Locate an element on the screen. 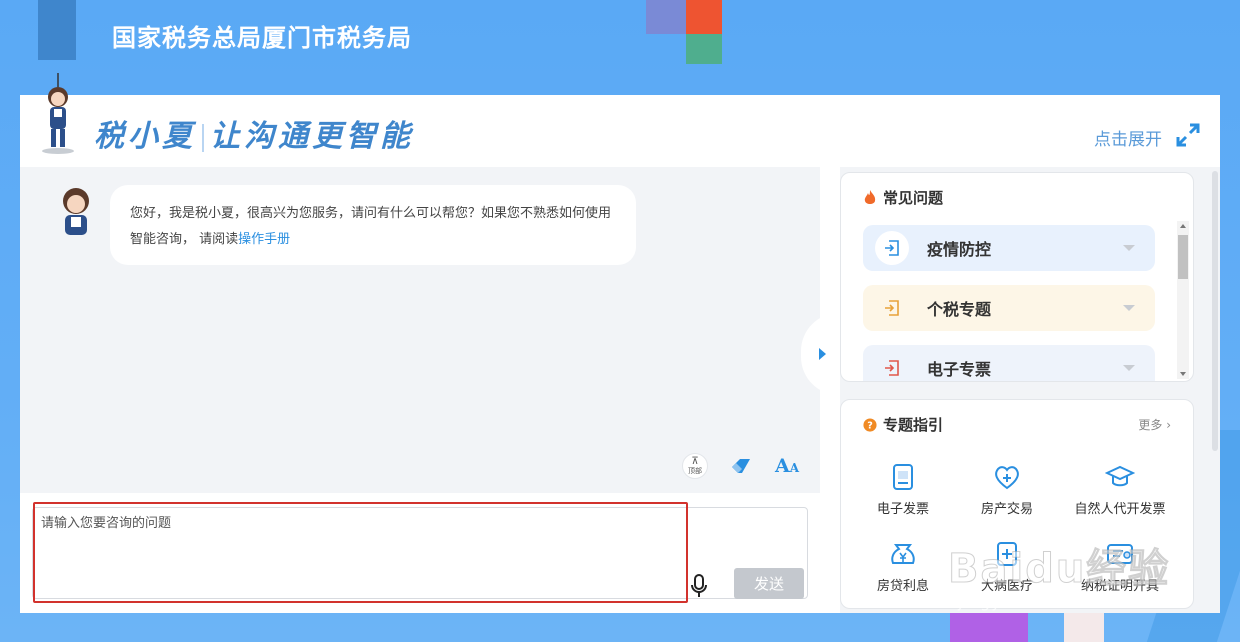 The width and height of the screenshot is (1240, 642). faq-title-text: 常见问题 is located at coordinates (913, 198).